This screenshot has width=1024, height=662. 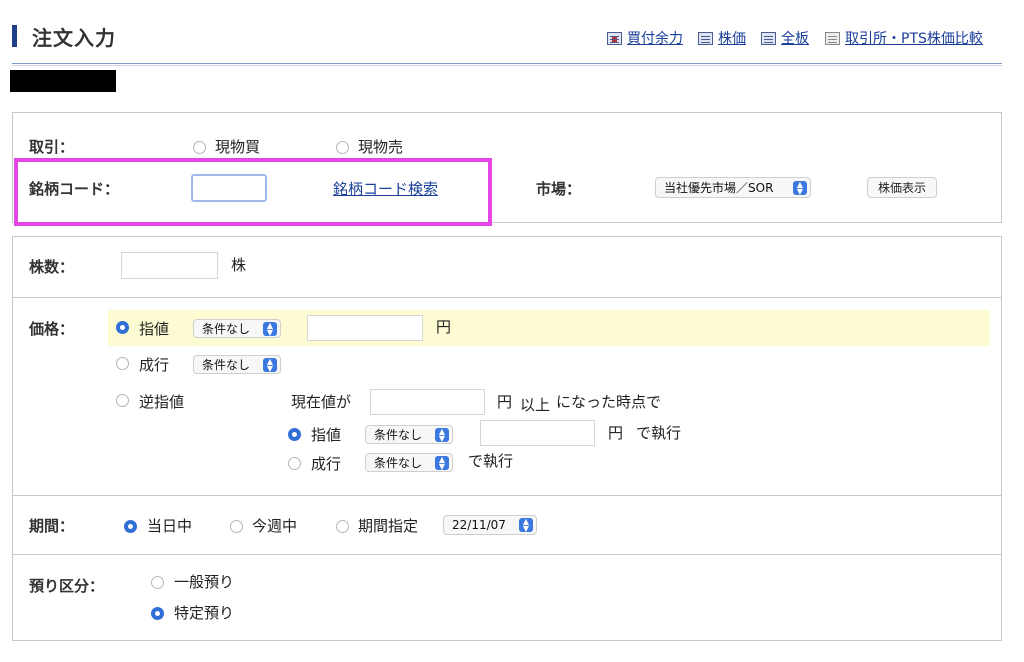 I want to click on limit-condition-select: 条件なし ▲ ▼, so click(x=237, y=328).